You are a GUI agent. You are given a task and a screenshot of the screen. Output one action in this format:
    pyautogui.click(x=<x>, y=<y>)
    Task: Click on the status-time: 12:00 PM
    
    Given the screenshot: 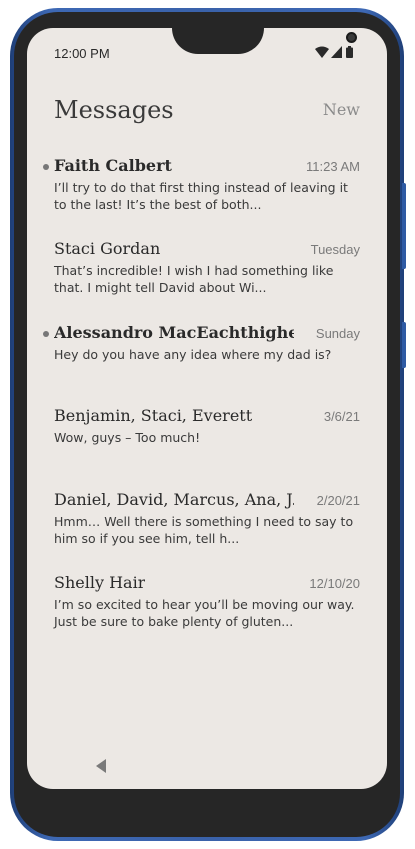 What is the action you would take?
    pyautogui.click(x=82, y=53)
    